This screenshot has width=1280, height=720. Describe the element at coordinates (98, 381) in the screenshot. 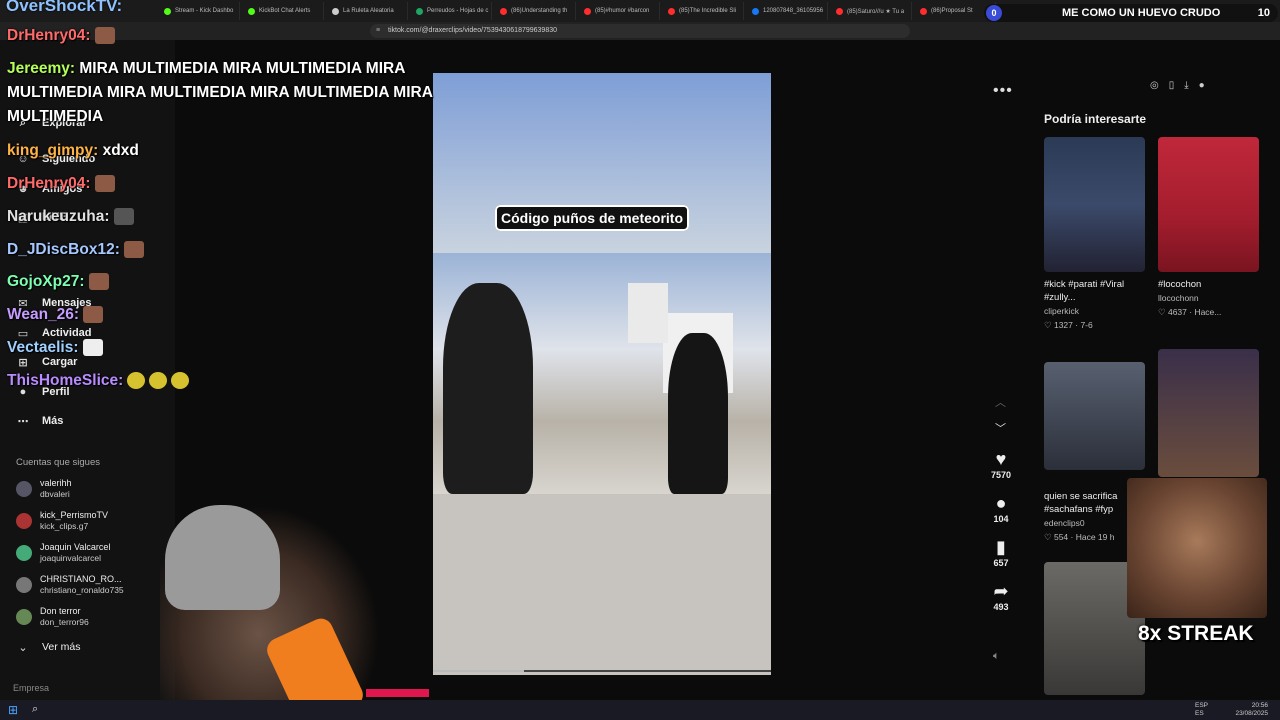

I see `chat-message: ThisHomeSlice:` at that location.